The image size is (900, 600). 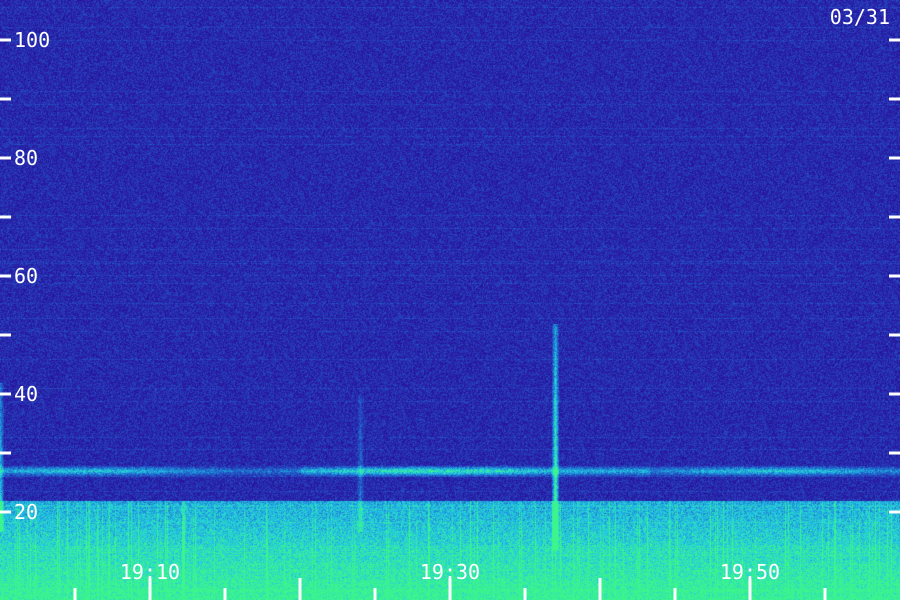 What do you see at coordinates (32, 40) in the screenshot?
I see `y-tick-label: 100` at bounding box center [32, 40].